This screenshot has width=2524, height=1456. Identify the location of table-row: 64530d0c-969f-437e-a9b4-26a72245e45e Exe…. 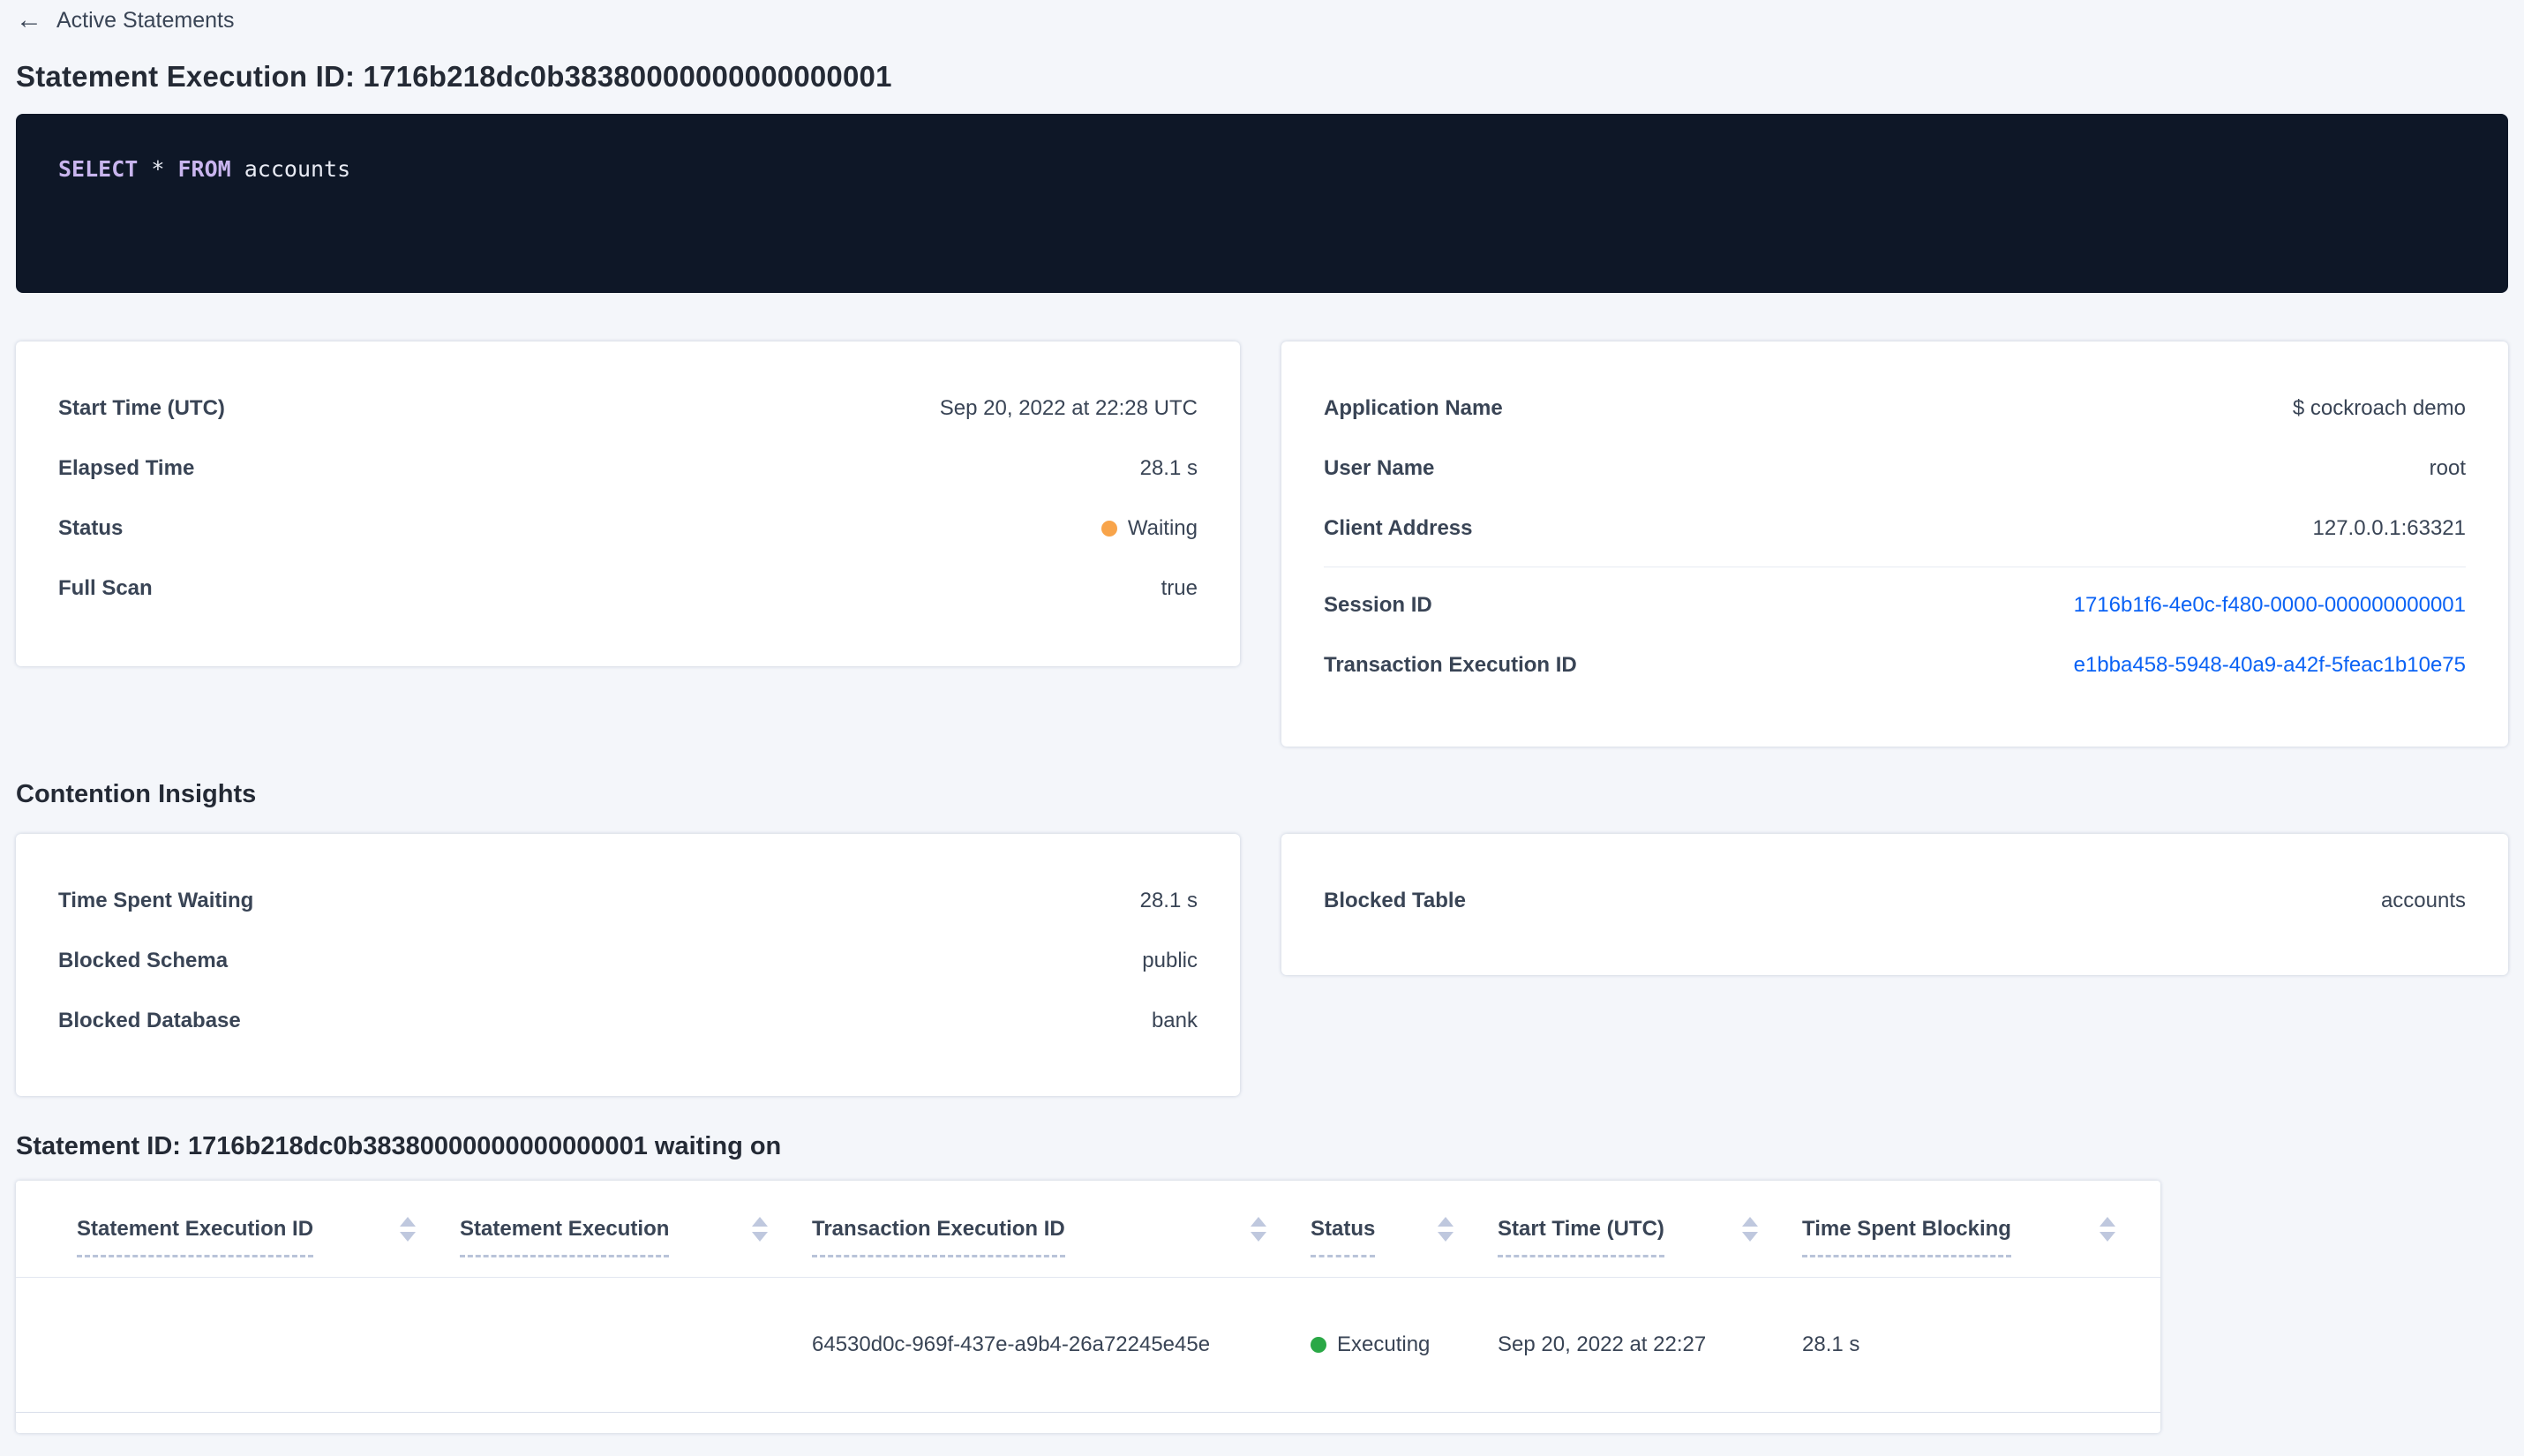
(1088, 1345).